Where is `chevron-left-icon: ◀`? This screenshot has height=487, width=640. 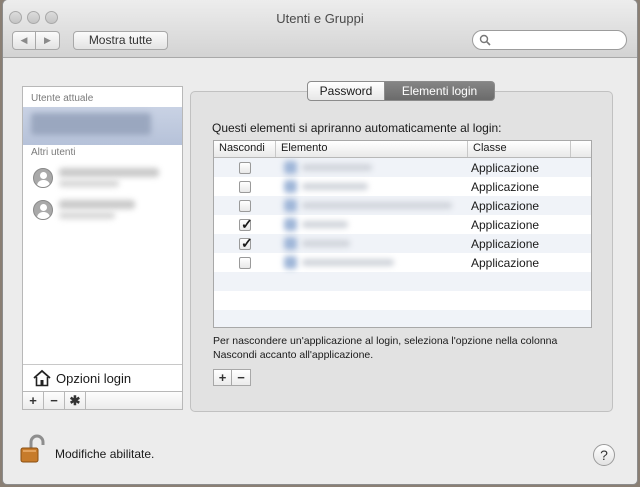
chevron-left-icon: ◀ is located at coordinates (24, 40).